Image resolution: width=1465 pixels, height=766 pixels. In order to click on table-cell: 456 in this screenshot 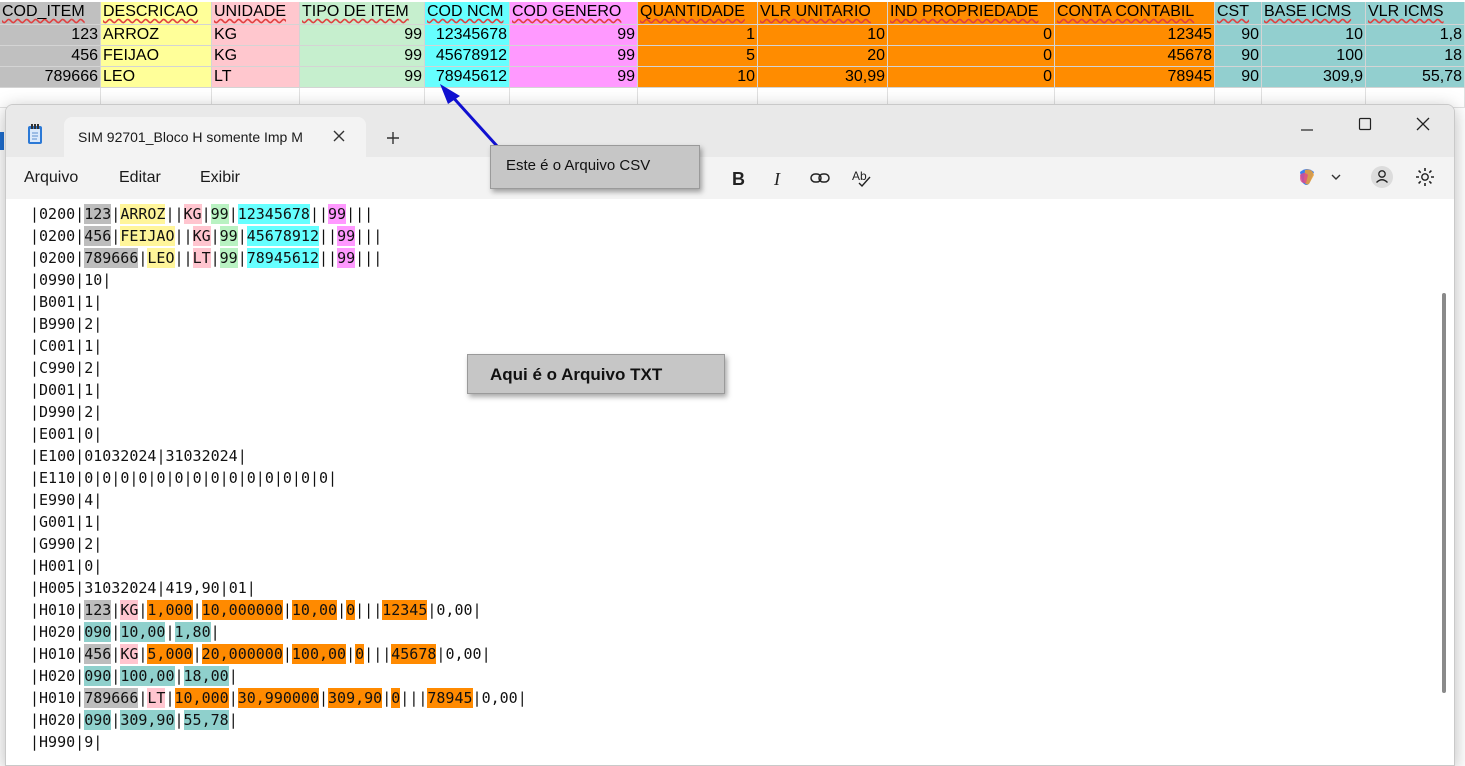, I will do `click(50, 56)`.